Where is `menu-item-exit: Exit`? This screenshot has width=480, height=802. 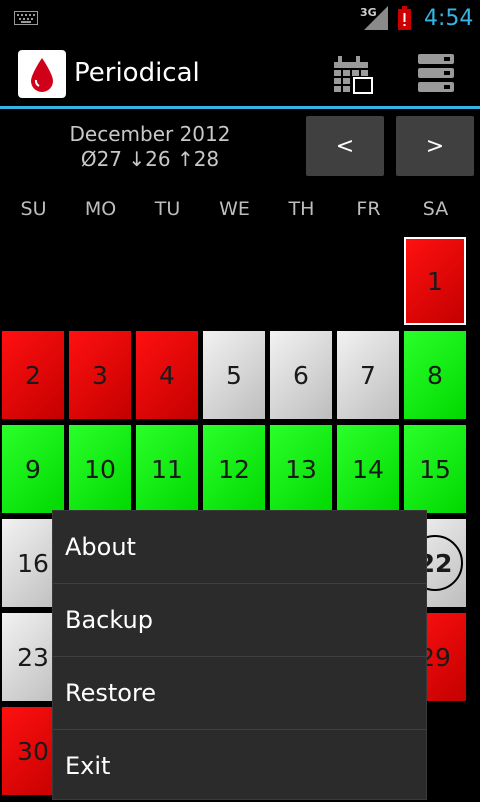 menu-item-exit: Exit is located at coordinates (240, 766).